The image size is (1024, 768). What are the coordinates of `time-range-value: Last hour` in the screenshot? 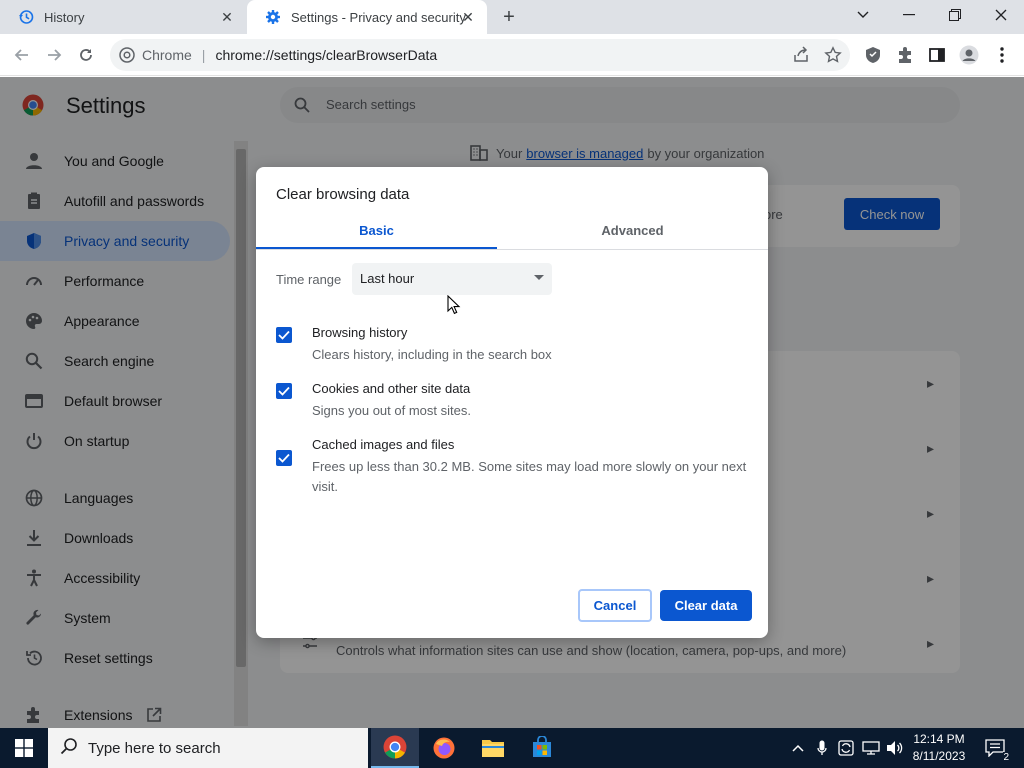 It's located at (387, 278).